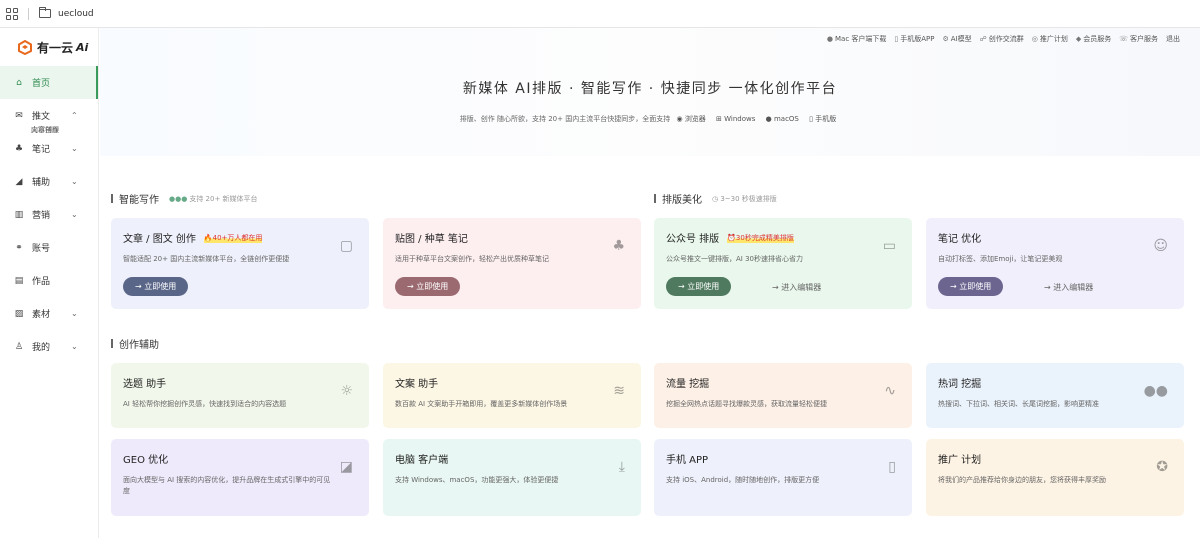 This screenshot has height=538, width=1200. Describe the element at coordinates (688, 384) in the screenshot. I see `card-title: 流量 挖掘` at that location.